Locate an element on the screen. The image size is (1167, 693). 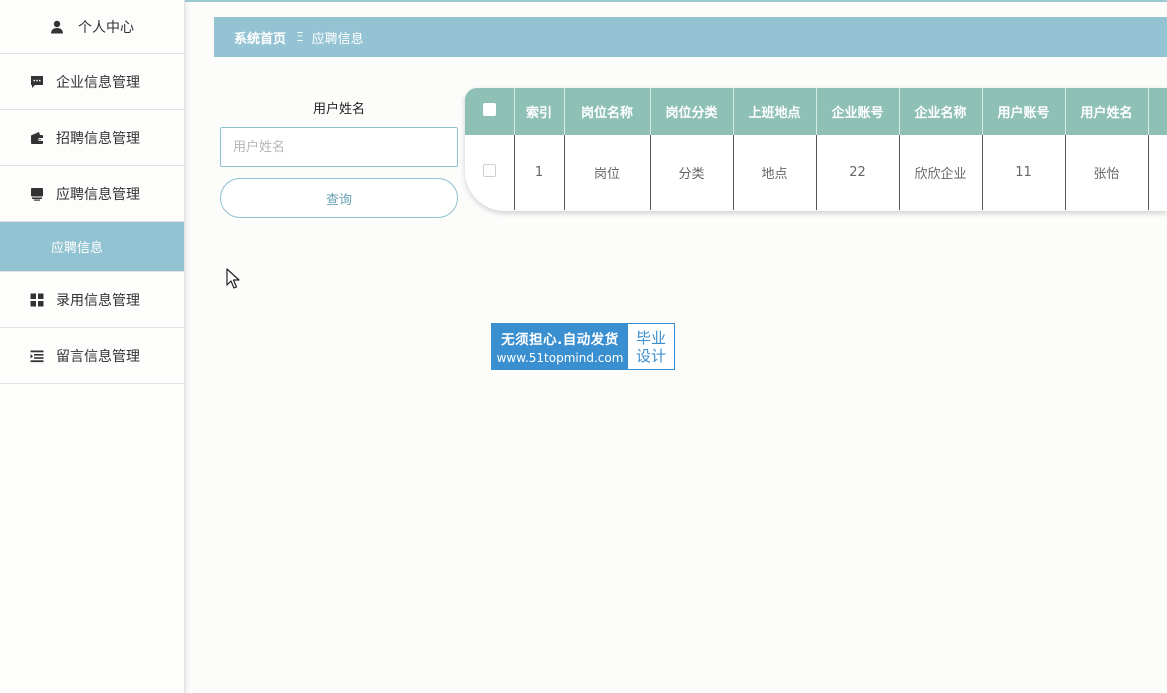
column-header: 索引 is located at coordinates (539, 111).